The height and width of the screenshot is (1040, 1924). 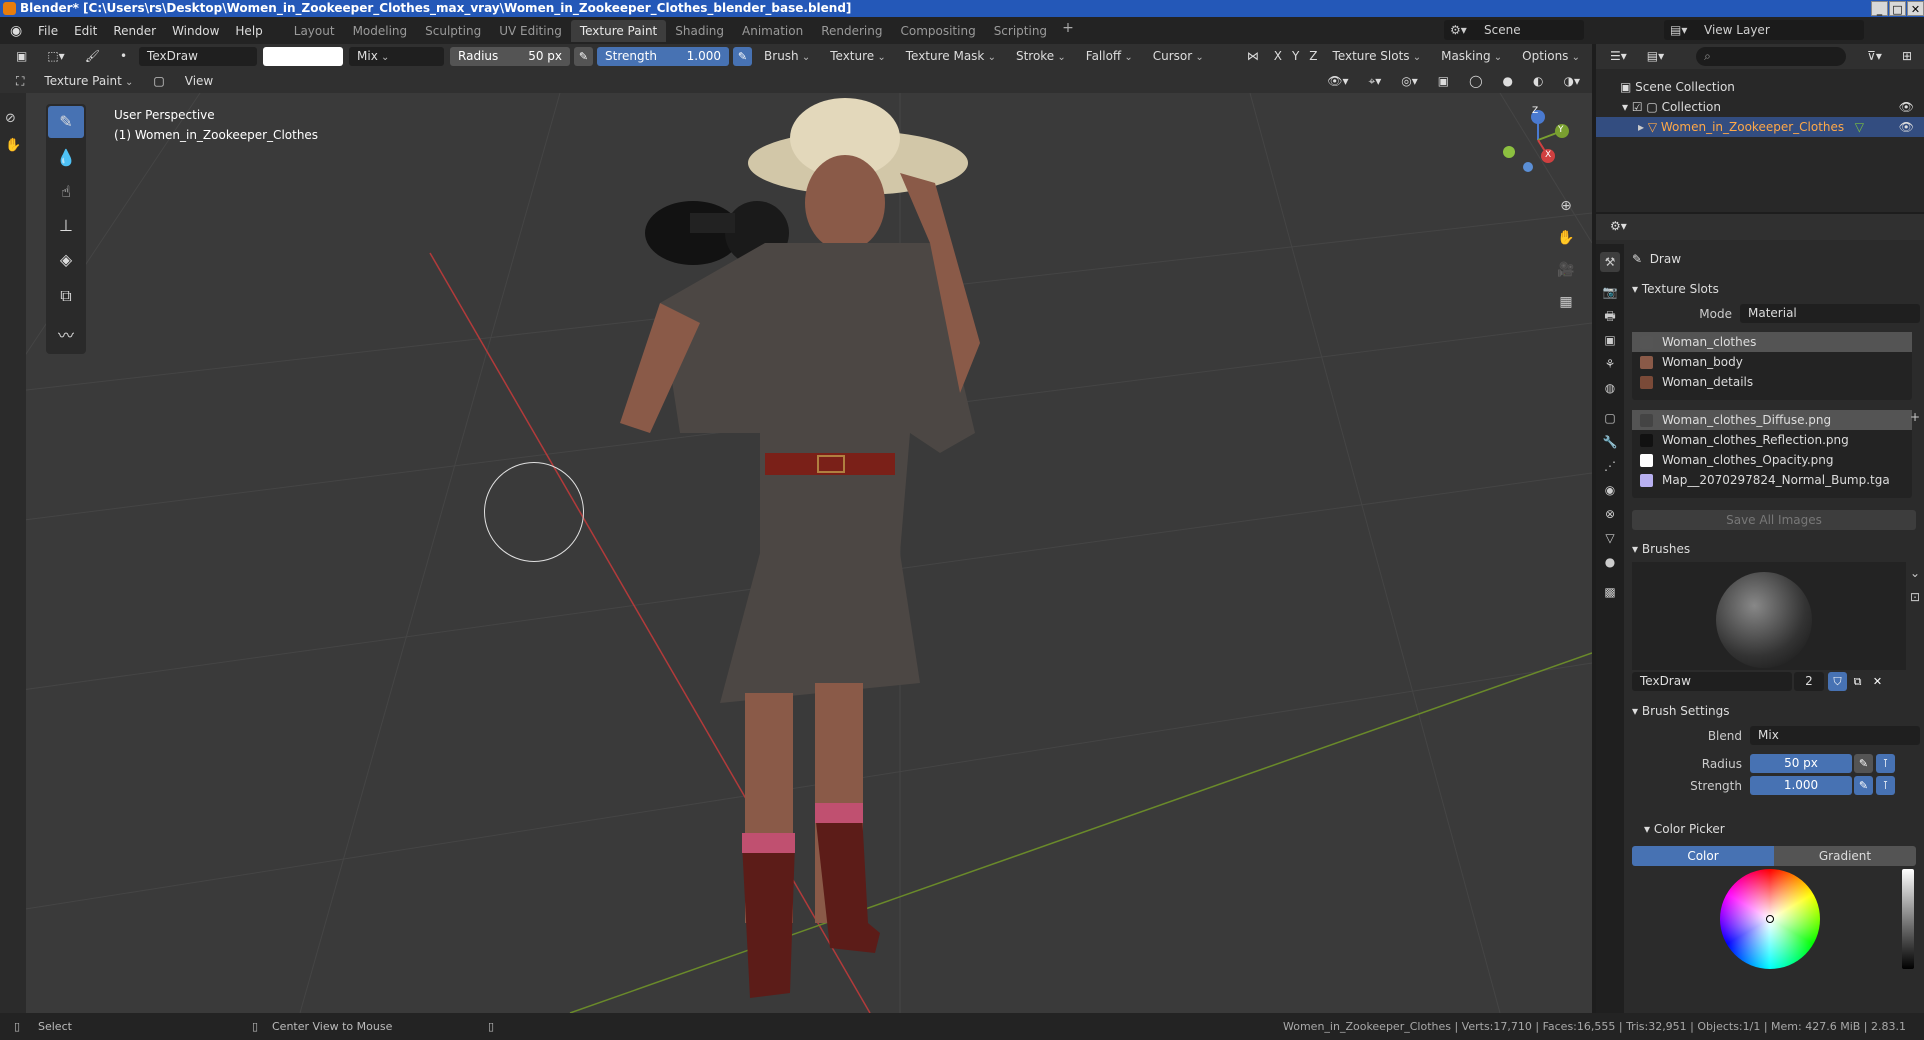 I want to click on strength-slider: 1.000, so click(x=1801, y=785).